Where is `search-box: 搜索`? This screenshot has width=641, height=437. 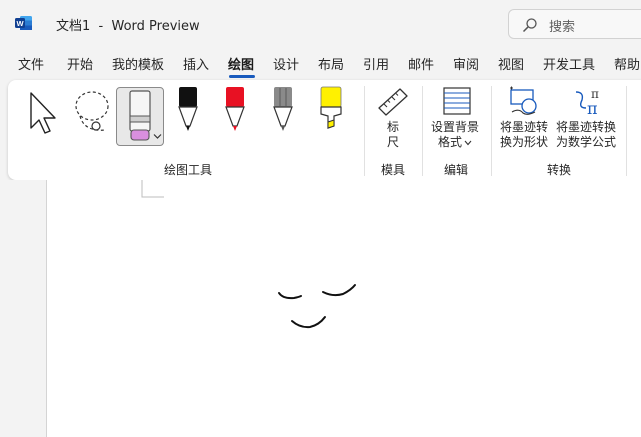 search-box: 搜索 is located at coordinates (574, 24).